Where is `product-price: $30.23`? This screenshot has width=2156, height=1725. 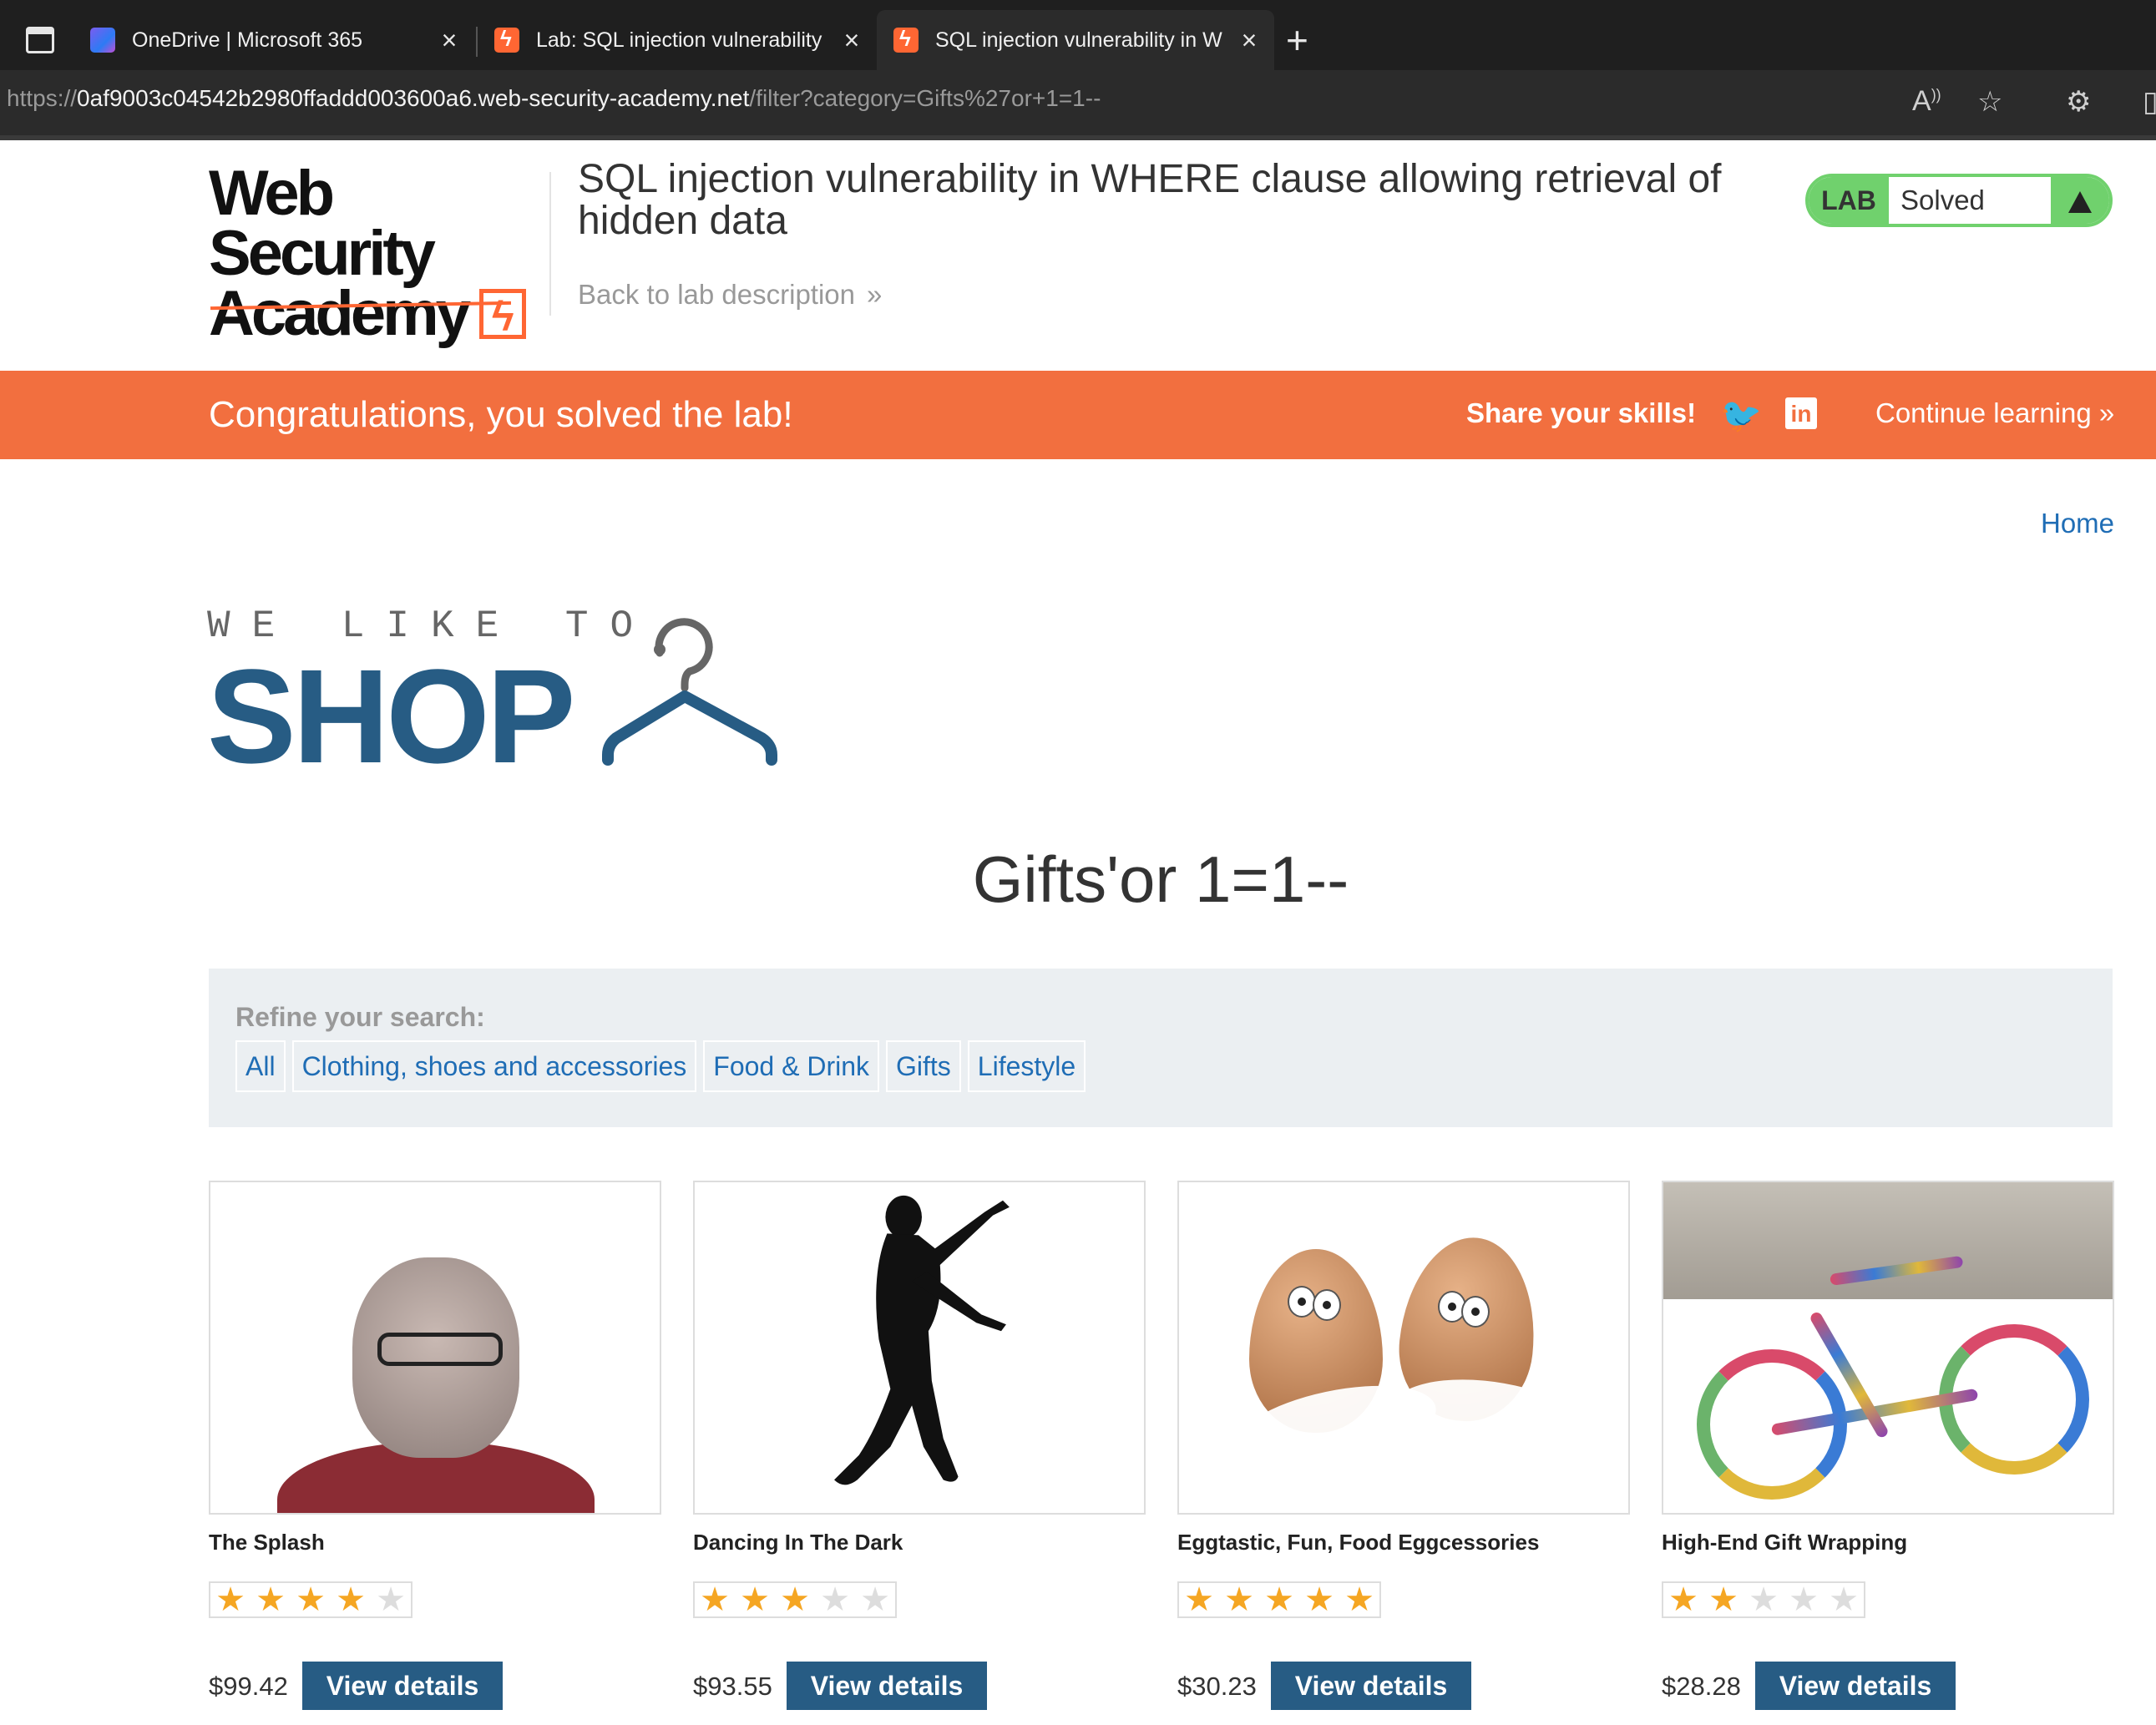 product-price: $30.23 is located at coordinates (1217, 1686).